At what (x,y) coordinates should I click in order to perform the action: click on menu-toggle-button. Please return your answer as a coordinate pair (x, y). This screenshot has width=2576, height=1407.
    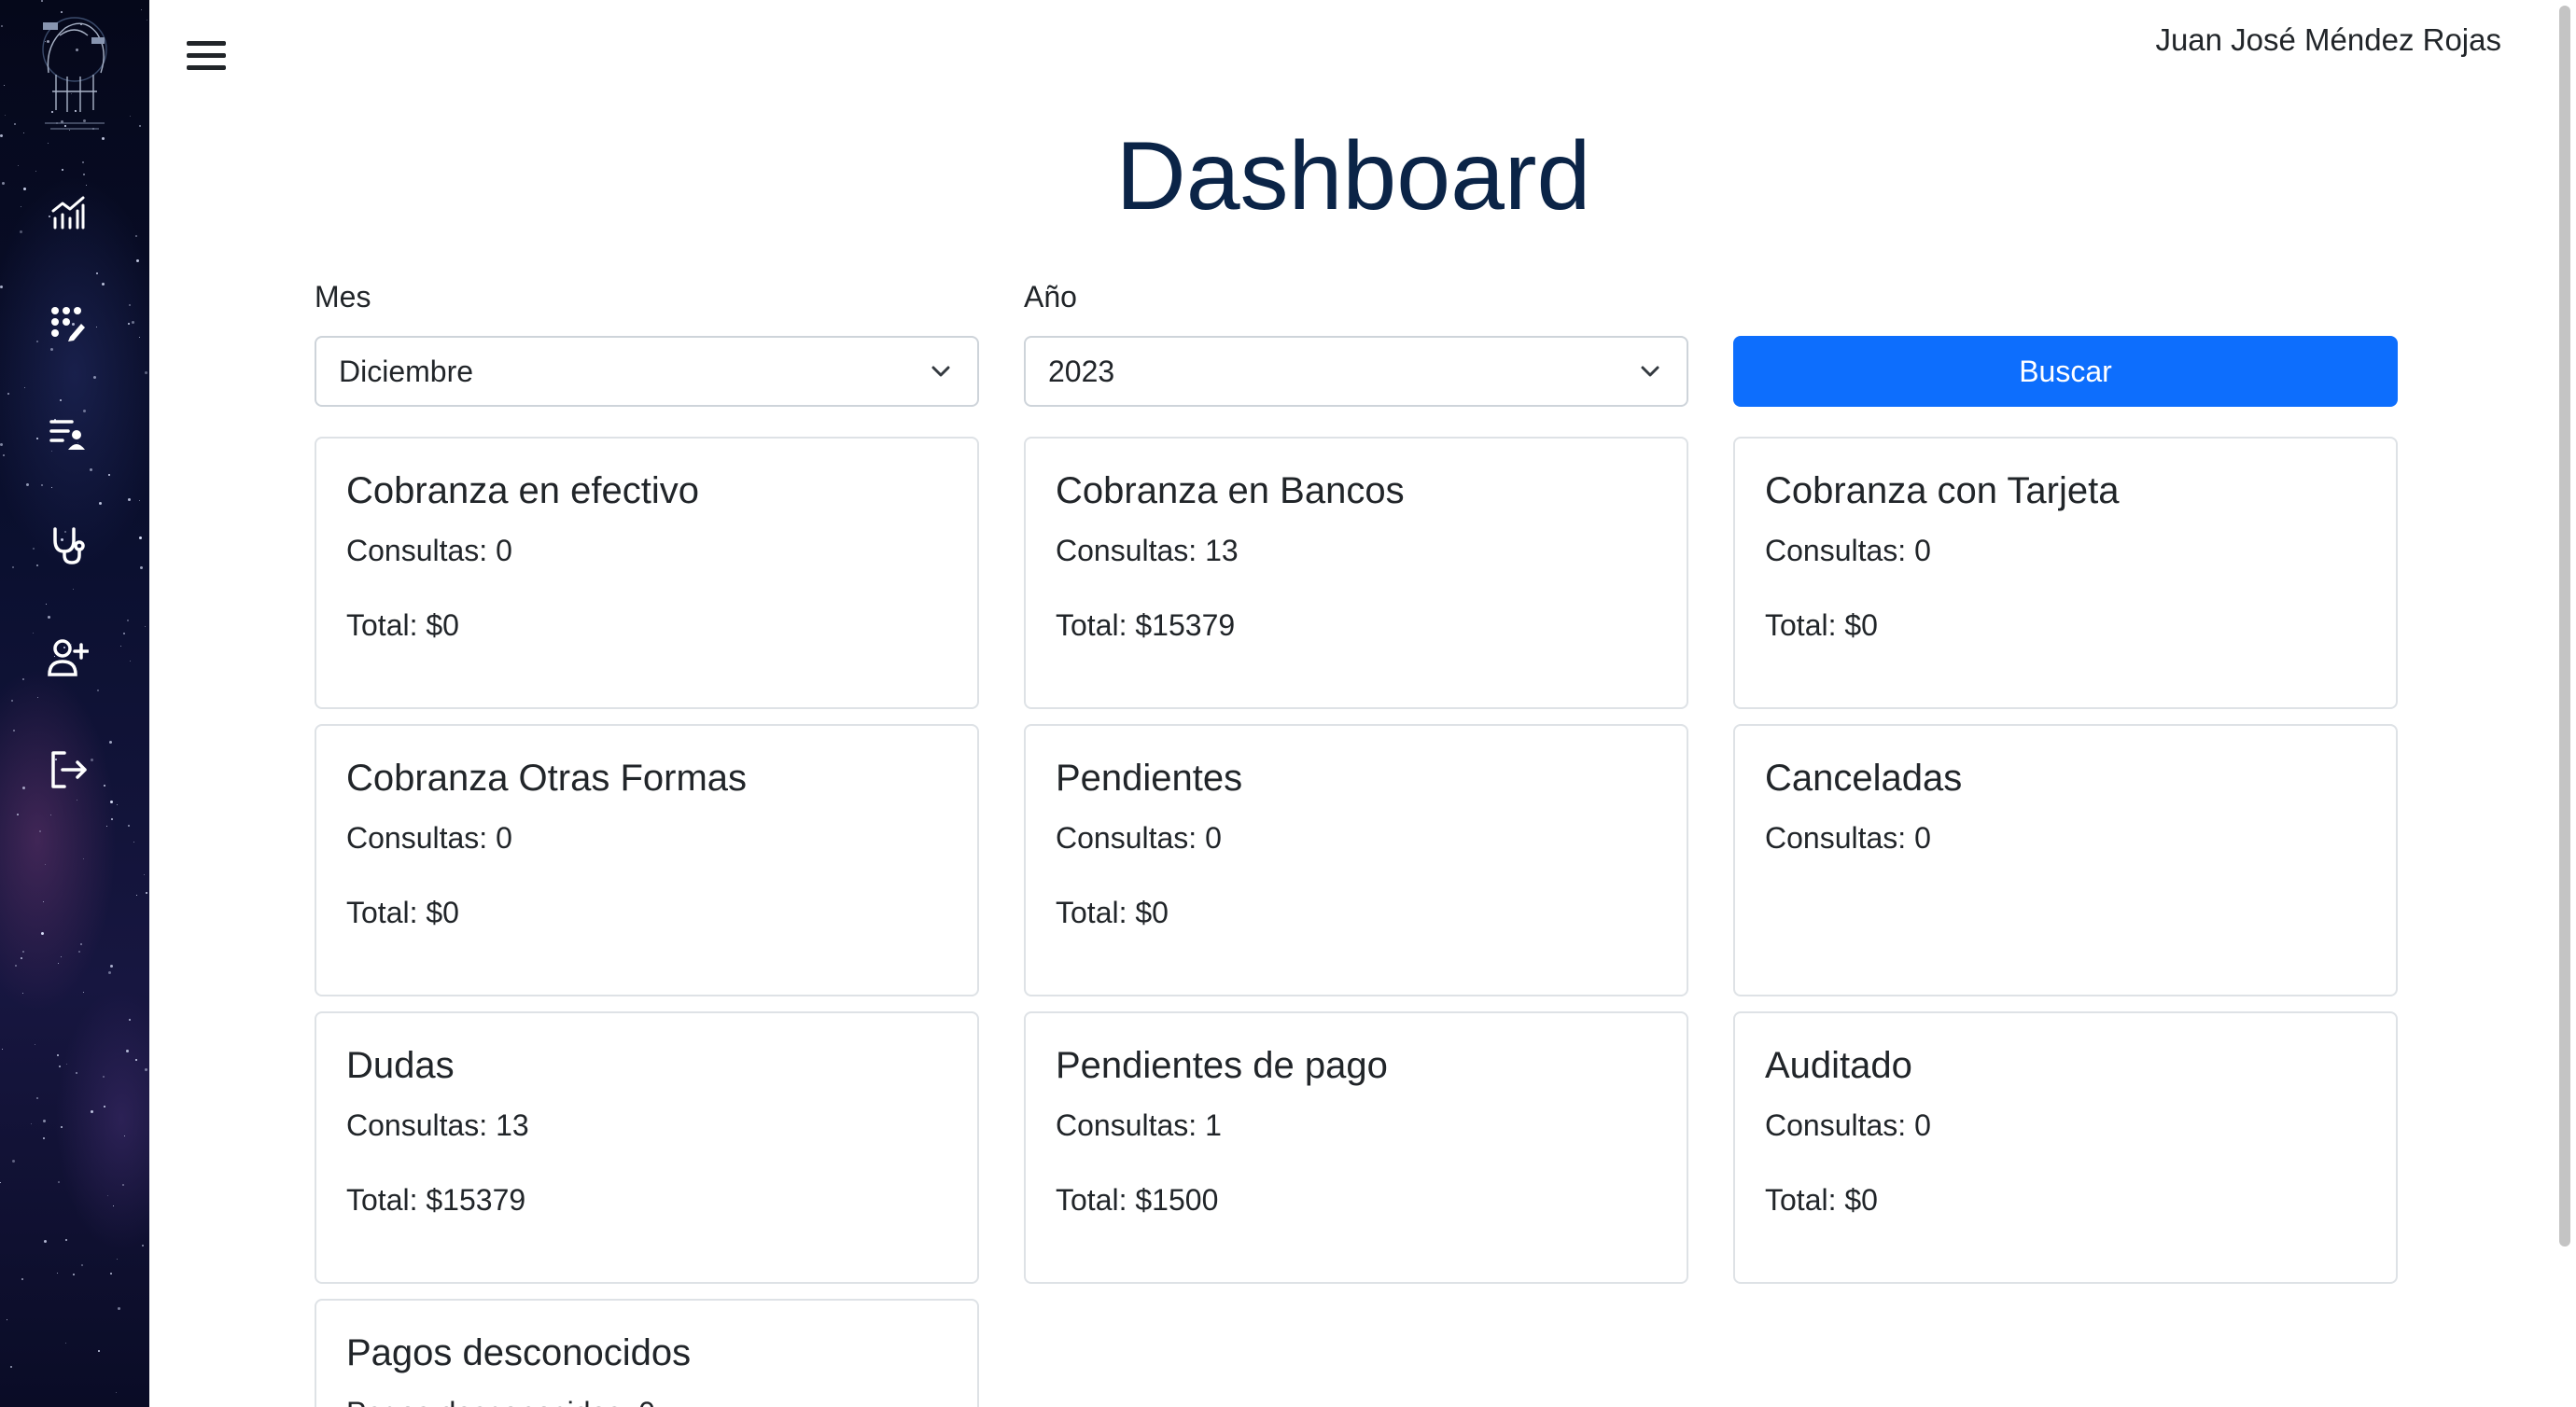
    Looking at the image, I should click on (206, 59).